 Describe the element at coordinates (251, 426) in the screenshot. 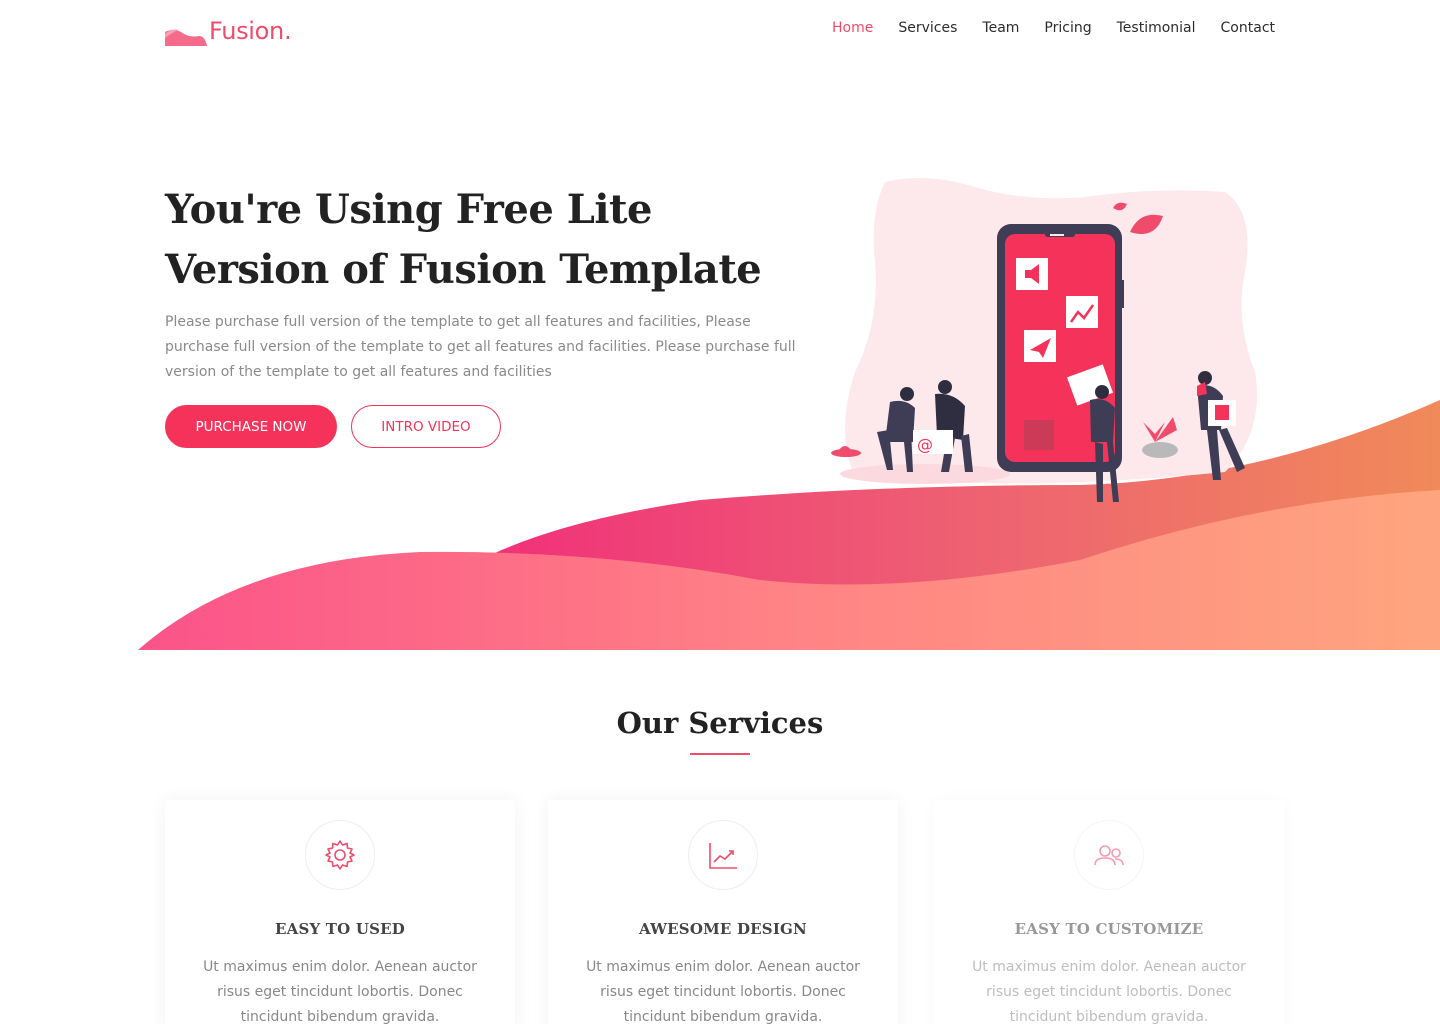

I see `purchase-now-button: Purchase Now` at that location.